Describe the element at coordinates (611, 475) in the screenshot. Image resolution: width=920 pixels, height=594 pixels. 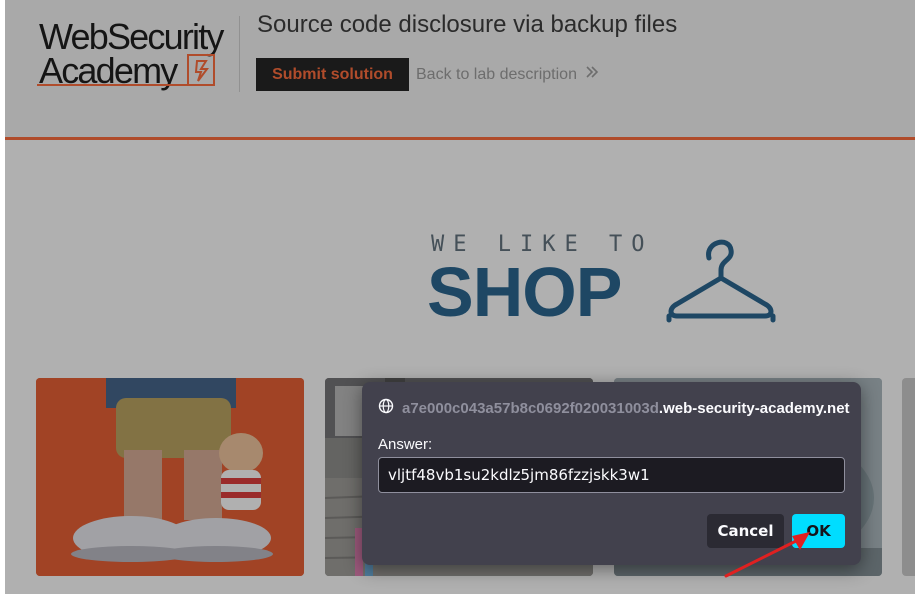
I see `answer-input` at that location.